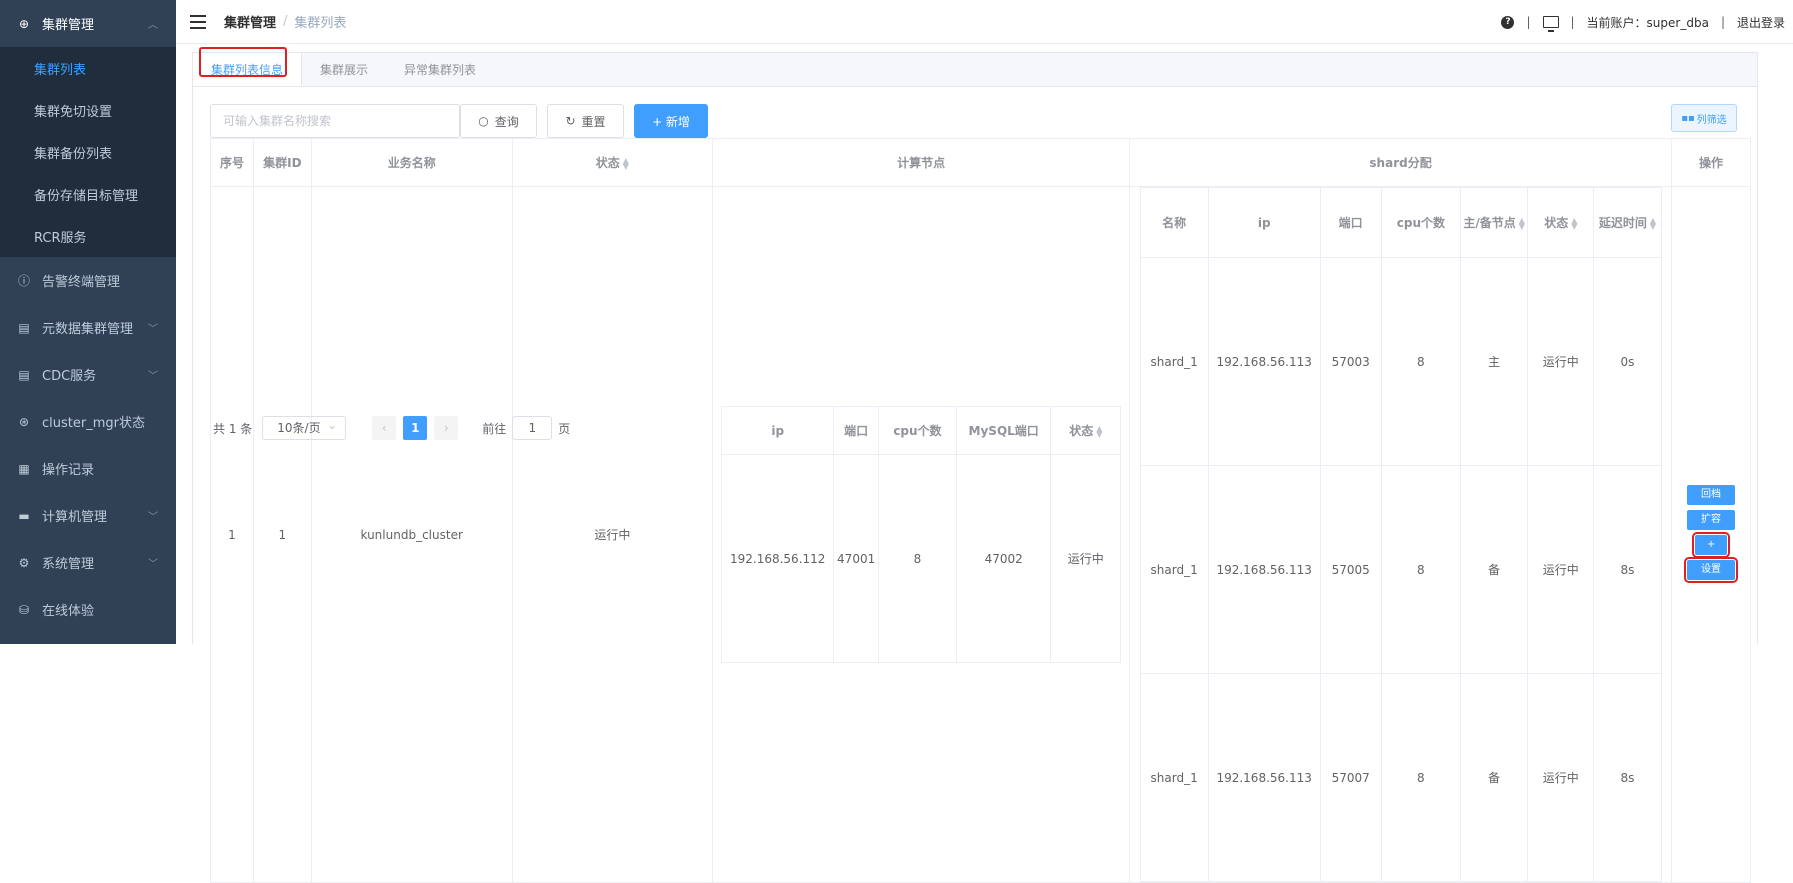 The width and height of the screenshot is (1793, 883). I want to click on goto-page-input: 1, so click(532, 428).